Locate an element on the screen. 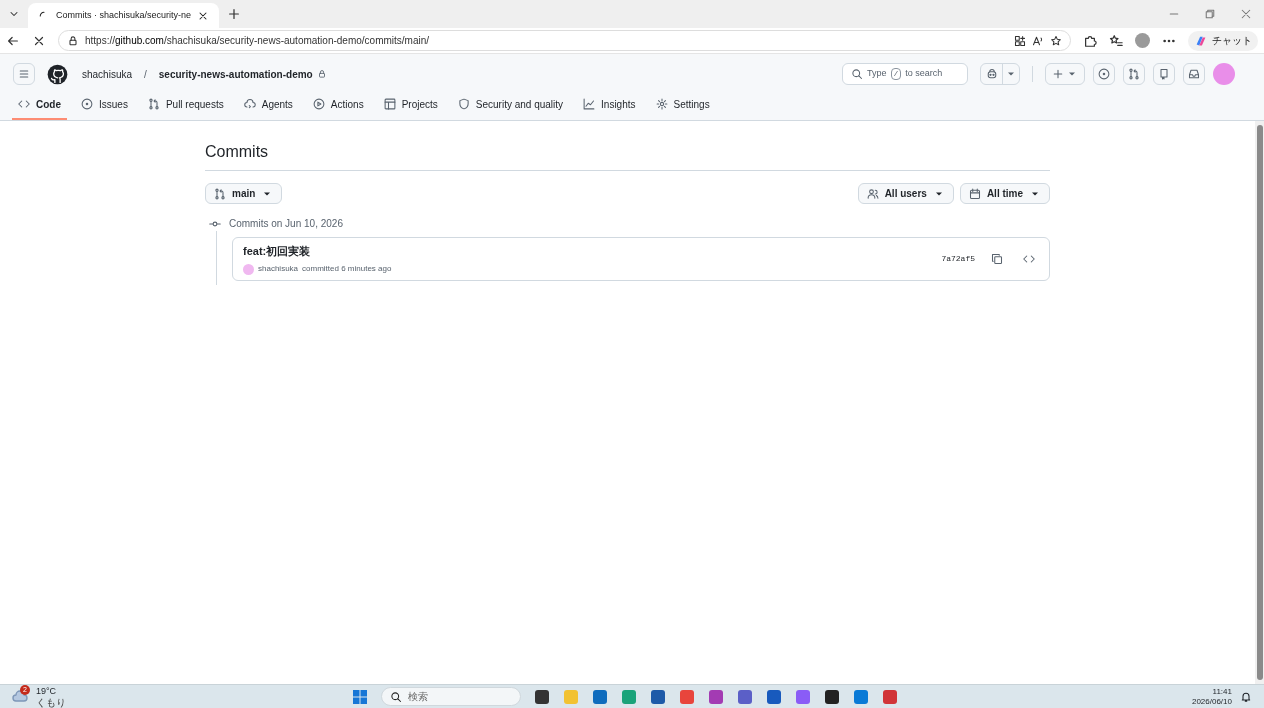 This screenshot has height=708, width=1264. author-avatar is located at coordinates (248, 269).